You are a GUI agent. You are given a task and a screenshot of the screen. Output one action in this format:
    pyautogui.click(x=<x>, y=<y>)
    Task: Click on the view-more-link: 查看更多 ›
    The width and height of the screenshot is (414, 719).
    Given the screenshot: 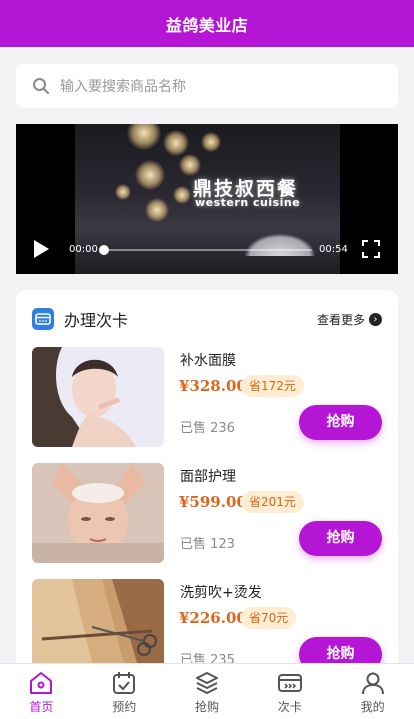 What is the action you would take?
    pyautogui.click(x=349, y=319)
    